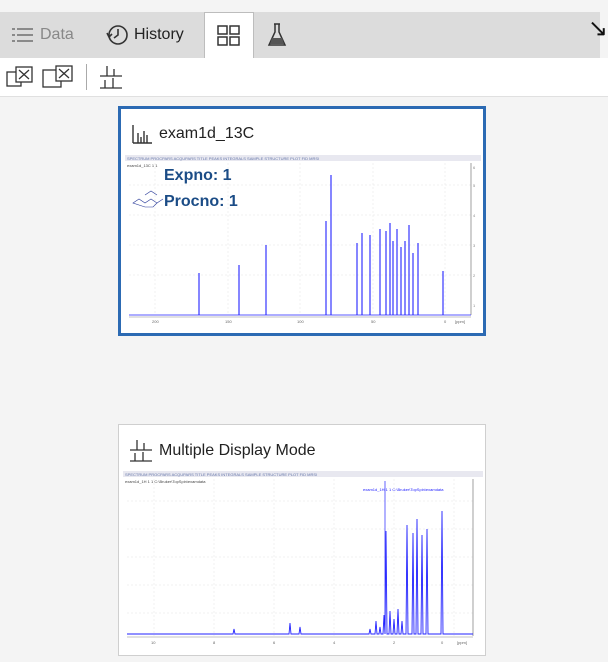 This screenshot has width=608, height=662. I want to click on tab-history: History, so click(144, 35).